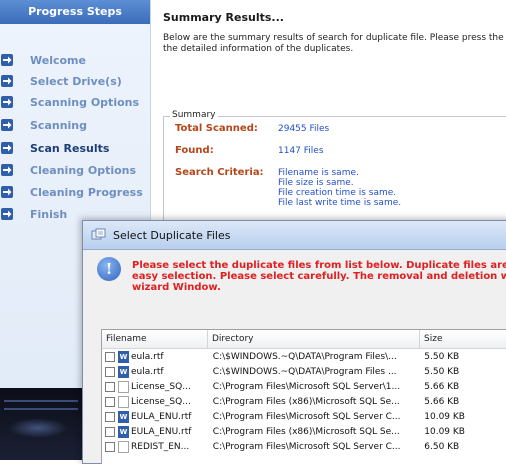 The height and width of the screenshot is (464, 506). I want to click on step-label: Scan Results, so click(70, 148).